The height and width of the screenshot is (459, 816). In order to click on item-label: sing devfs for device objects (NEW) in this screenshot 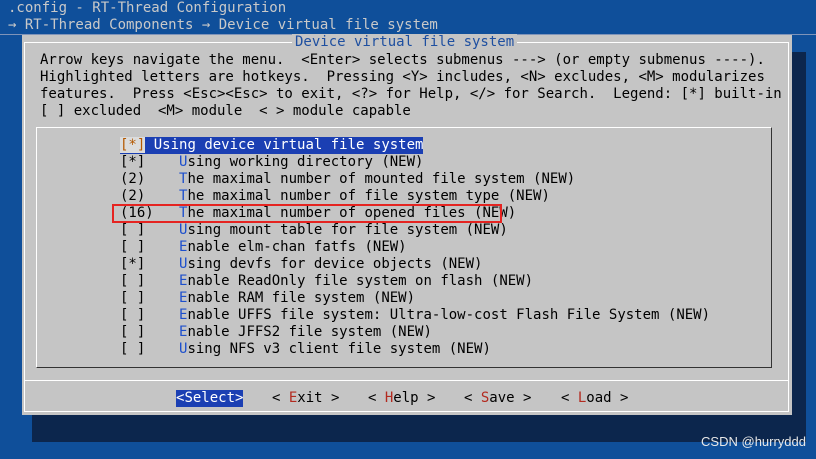, I will do `click(335, 264)`.